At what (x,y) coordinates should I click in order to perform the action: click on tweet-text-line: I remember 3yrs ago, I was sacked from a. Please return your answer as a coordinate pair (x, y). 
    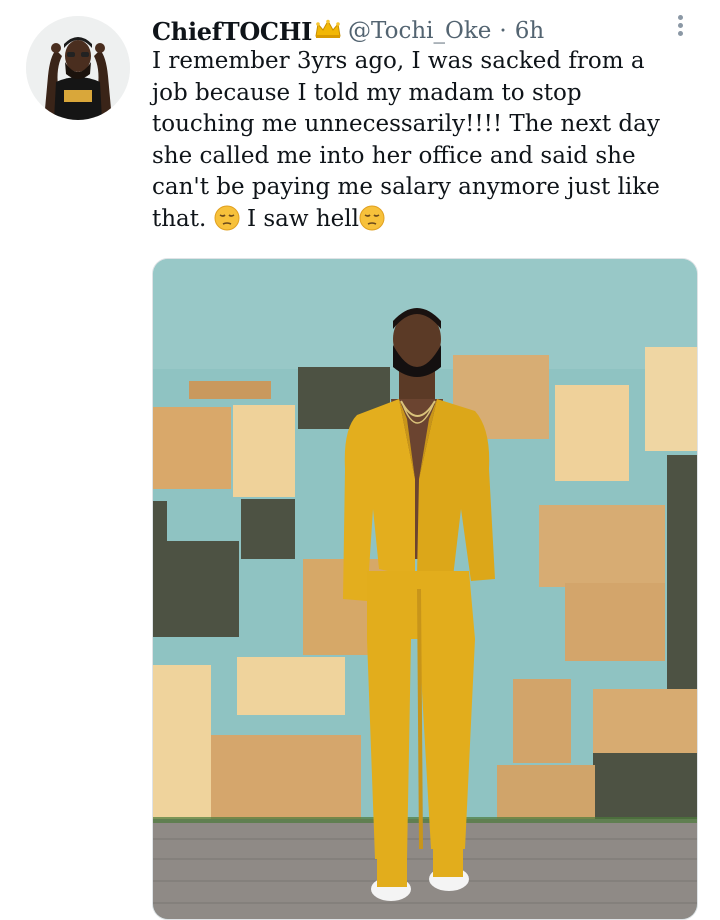
    Looking at the image, I should click on (398, 61).